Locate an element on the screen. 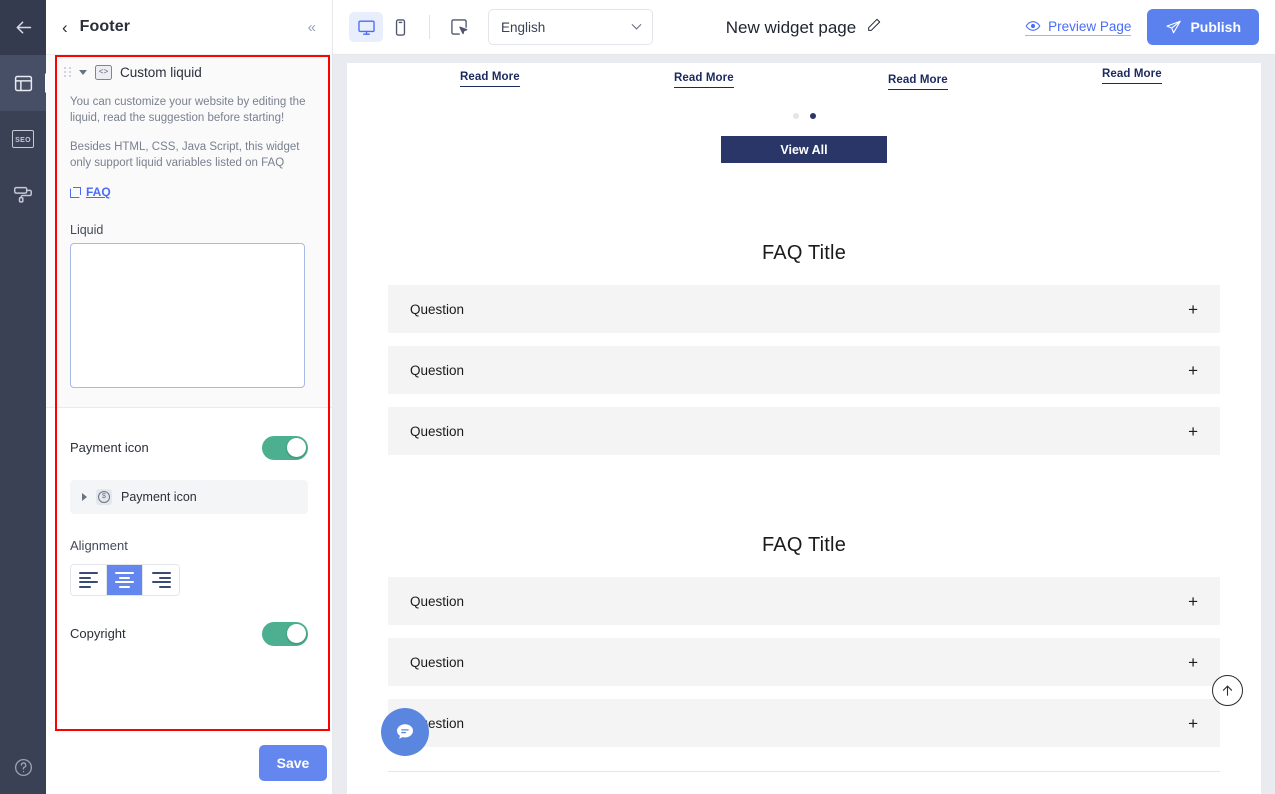 This screenshot has height=794, width=1275. left-nav-rail: SEO is located at coordinates (23, 397).